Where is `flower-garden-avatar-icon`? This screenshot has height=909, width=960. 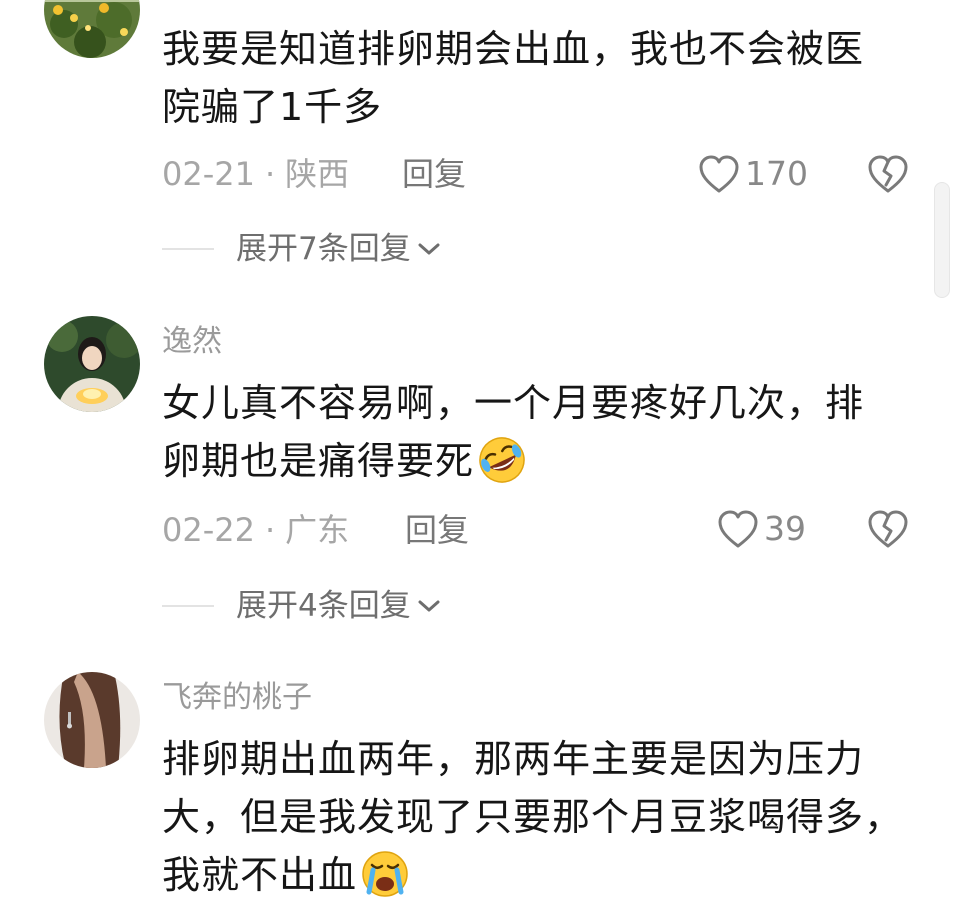
flower-garden-avatar-icon is located at coordinates (92, 29).